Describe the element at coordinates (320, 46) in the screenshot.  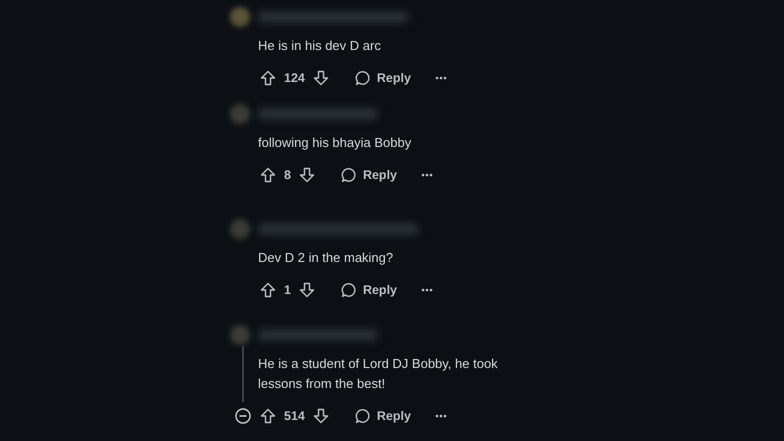
I see `comment-text: He is in his dev D arc` at that location.